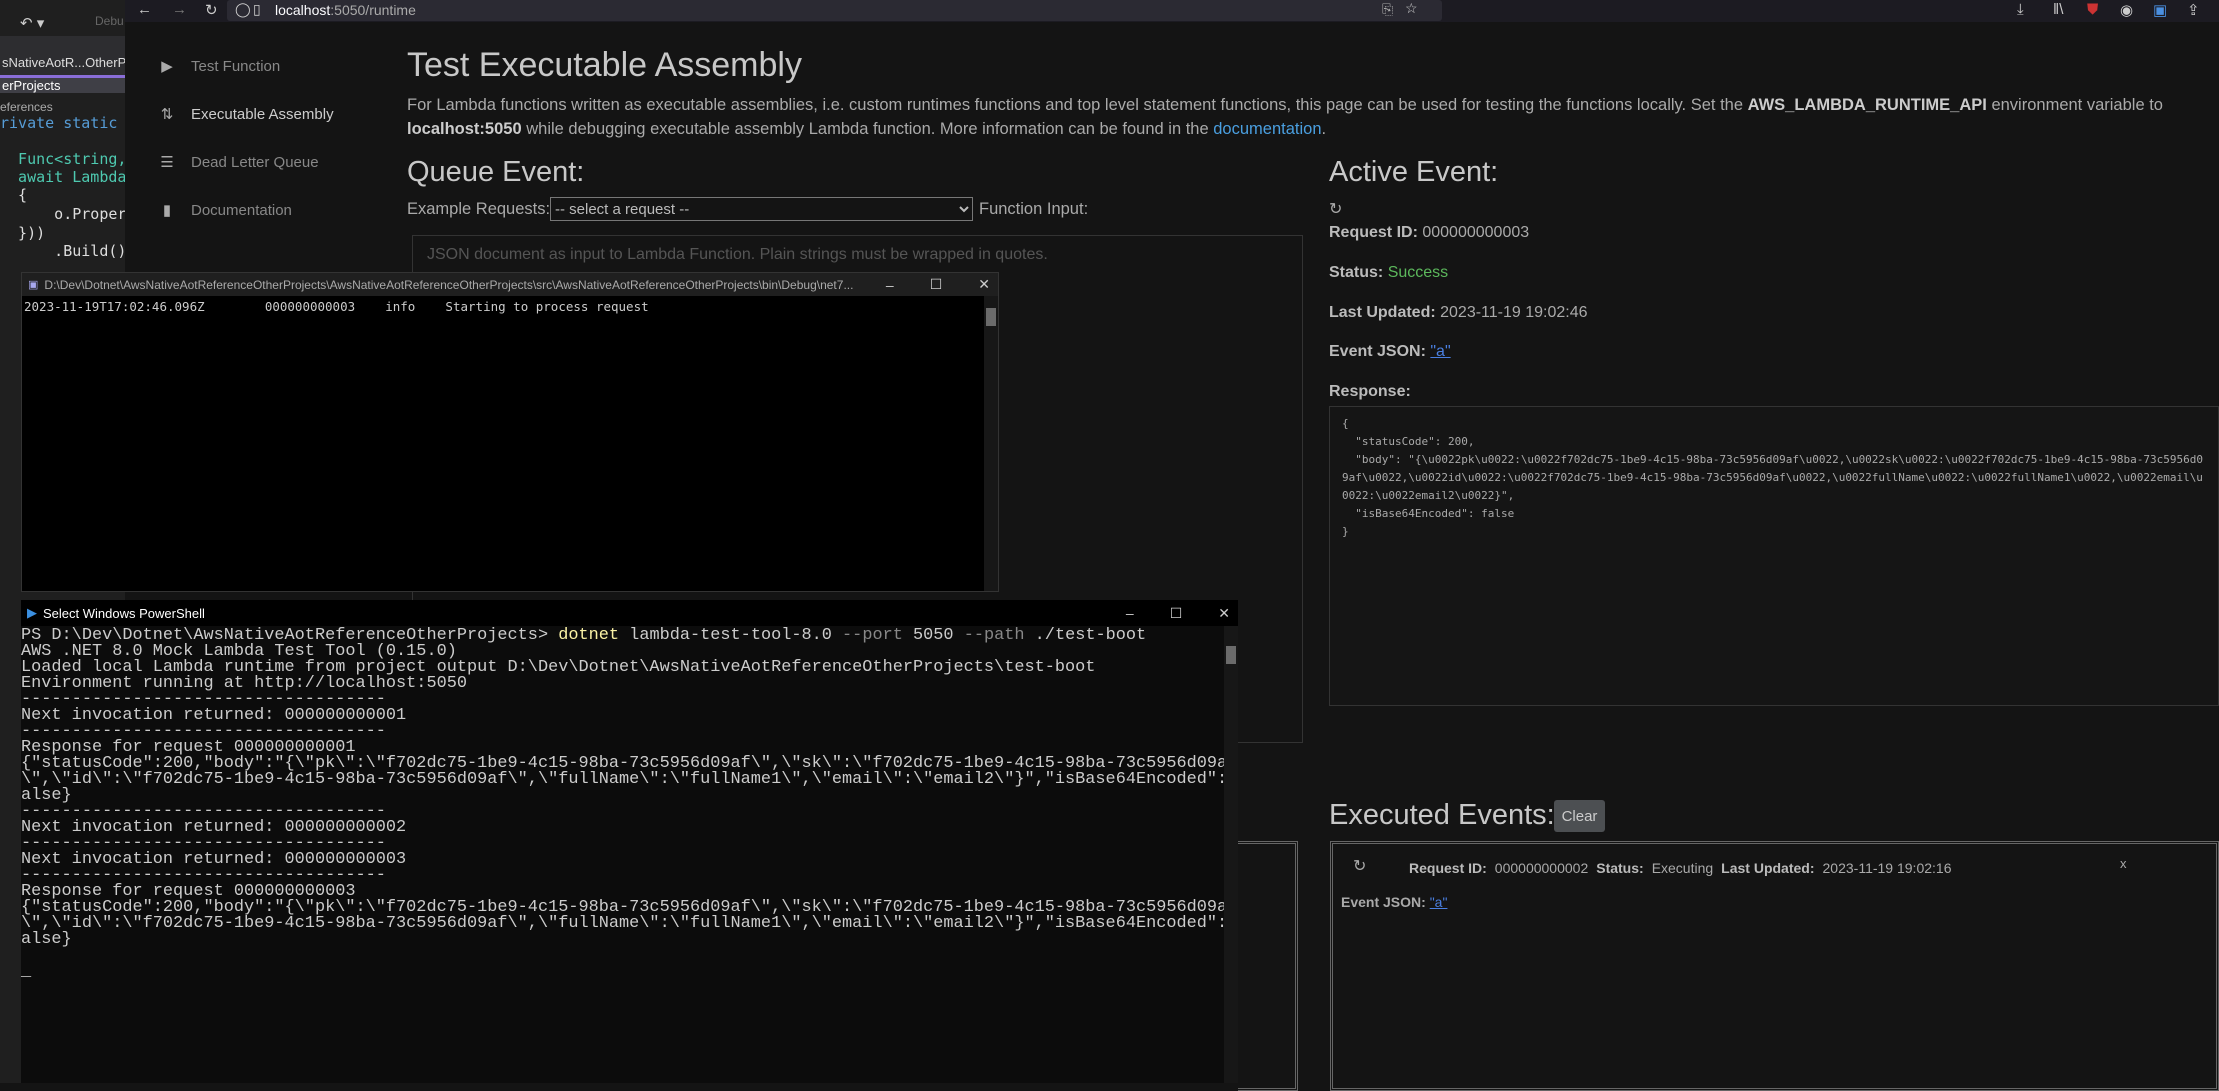  What do you see at coordinates (179, 9) in the screenshot?
I see `forward-icon: →` at bounding box center [179, 9].